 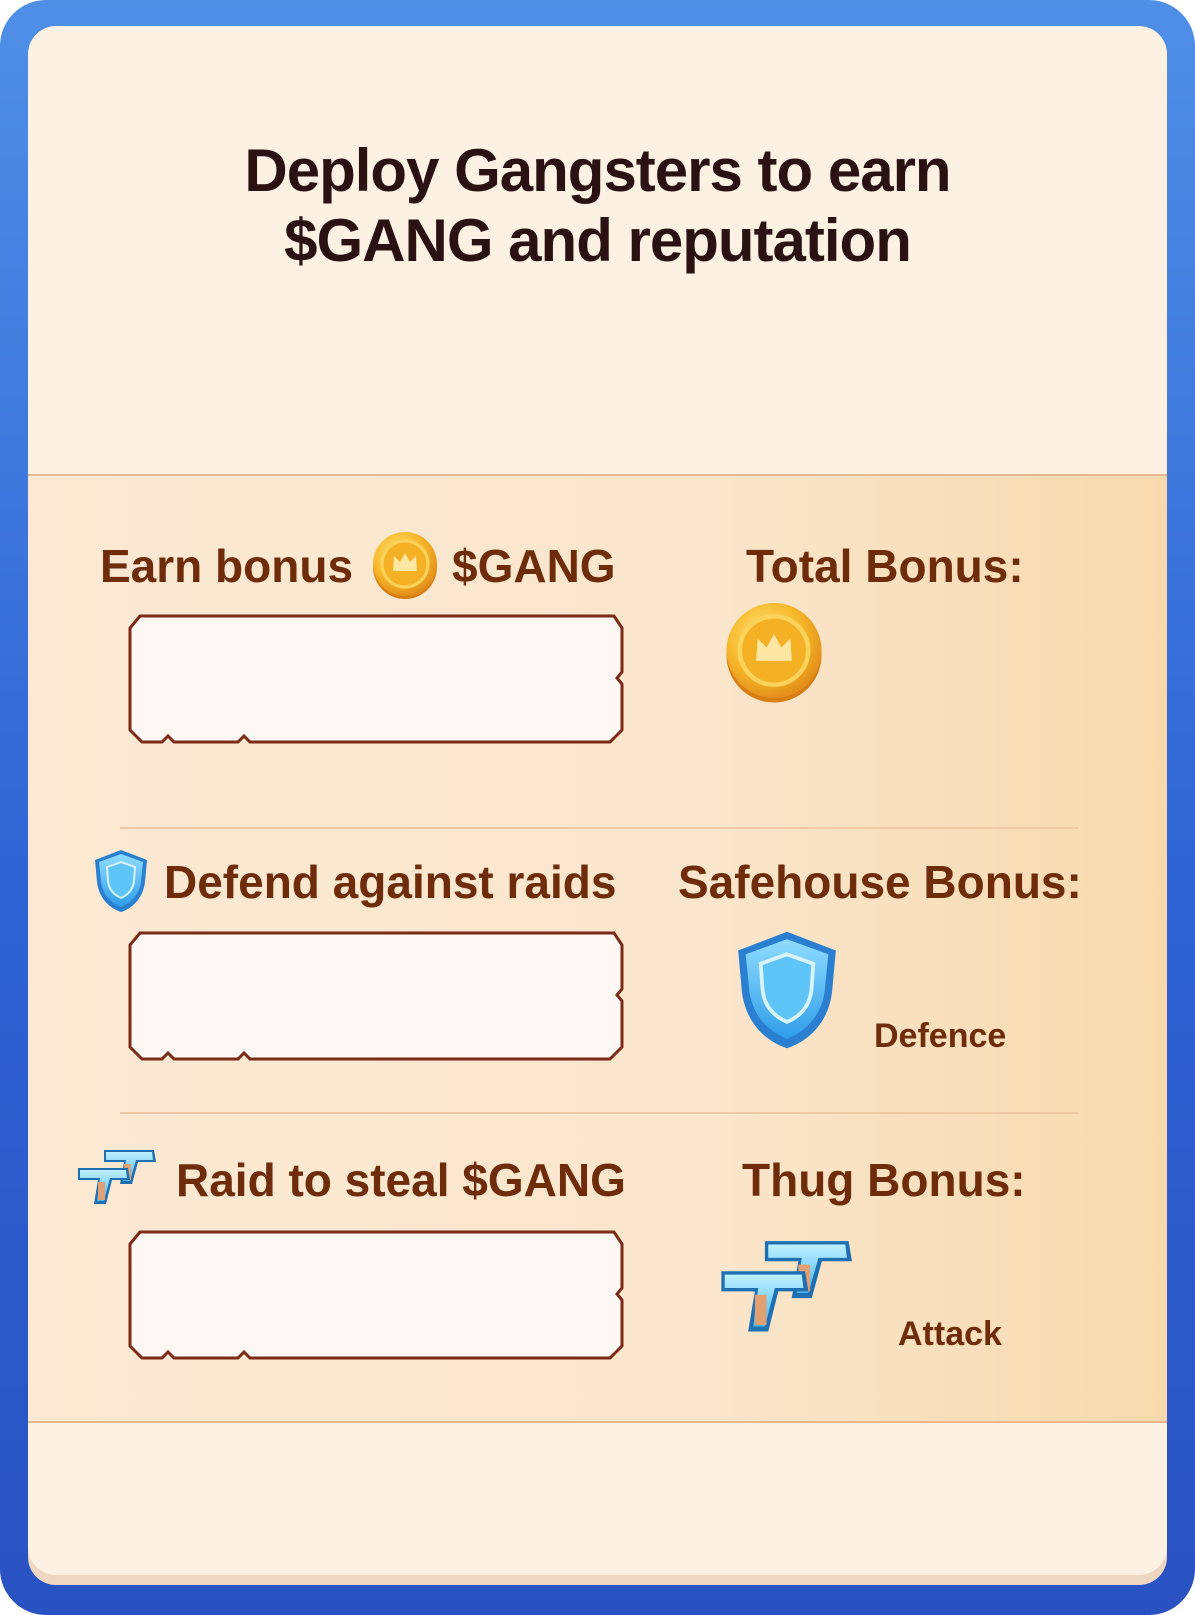 What do you see at coordinates (390, 882) in the screenshot?
I see `defend-label: Defend against raids` at bounding box center [390, 882].